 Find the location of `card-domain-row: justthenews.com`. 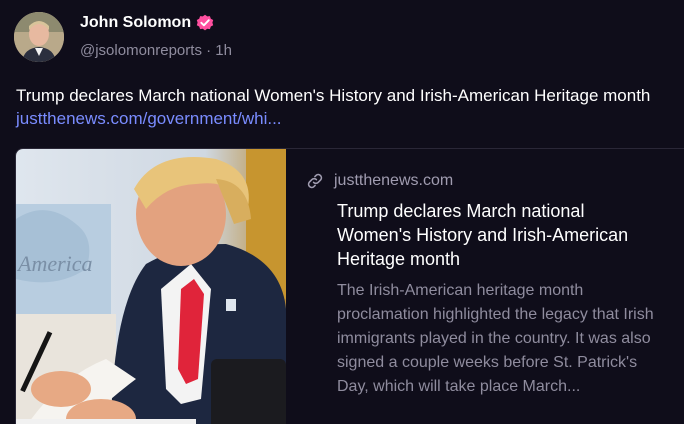

card-domain-row: justthenews.com is located at coordinates (491, 181).